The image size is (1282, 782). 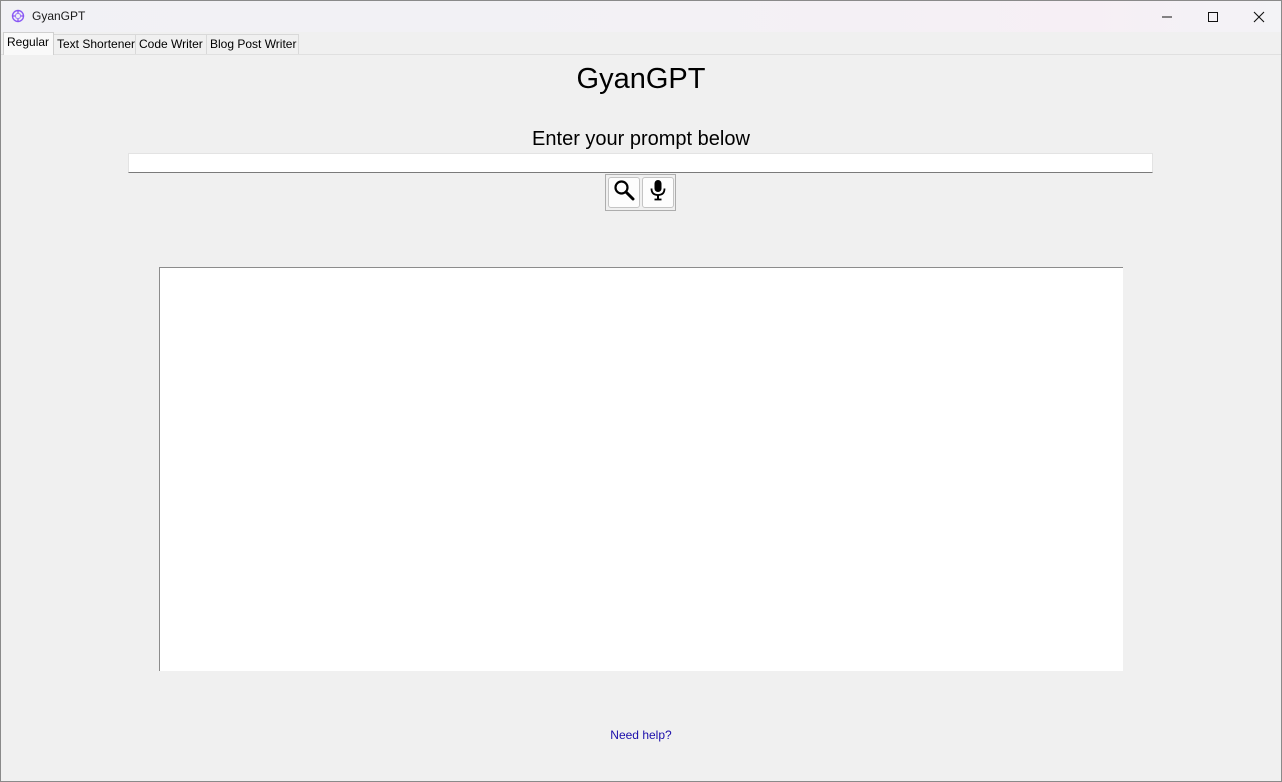 What do you see at coordinates (640, 163) in the screenshot?
I see `prompt-input` at bounding box center [640, 163].